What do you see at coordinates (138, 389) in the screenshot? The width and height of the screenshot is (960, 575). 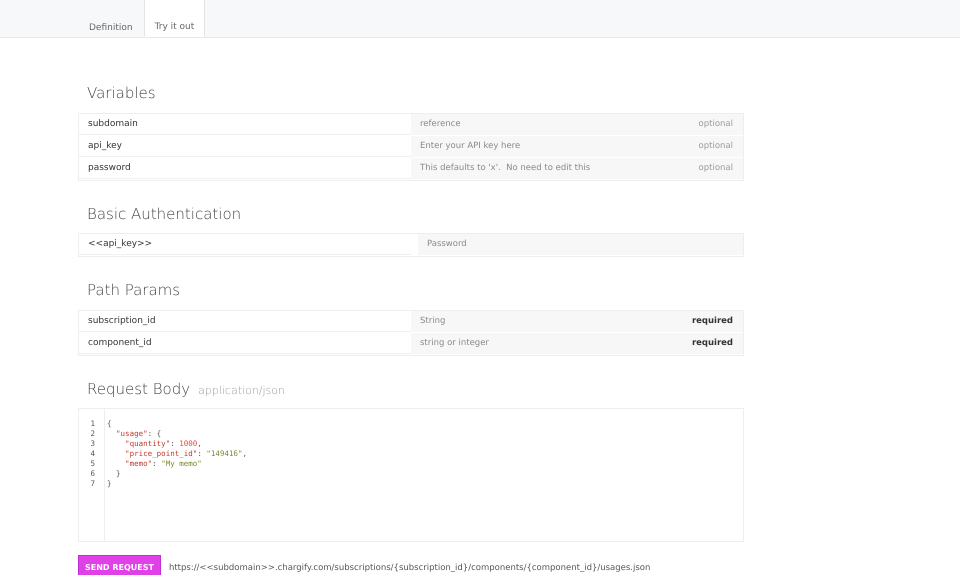 I see `section-heading: Request Body` at bounding box center [138, 389].